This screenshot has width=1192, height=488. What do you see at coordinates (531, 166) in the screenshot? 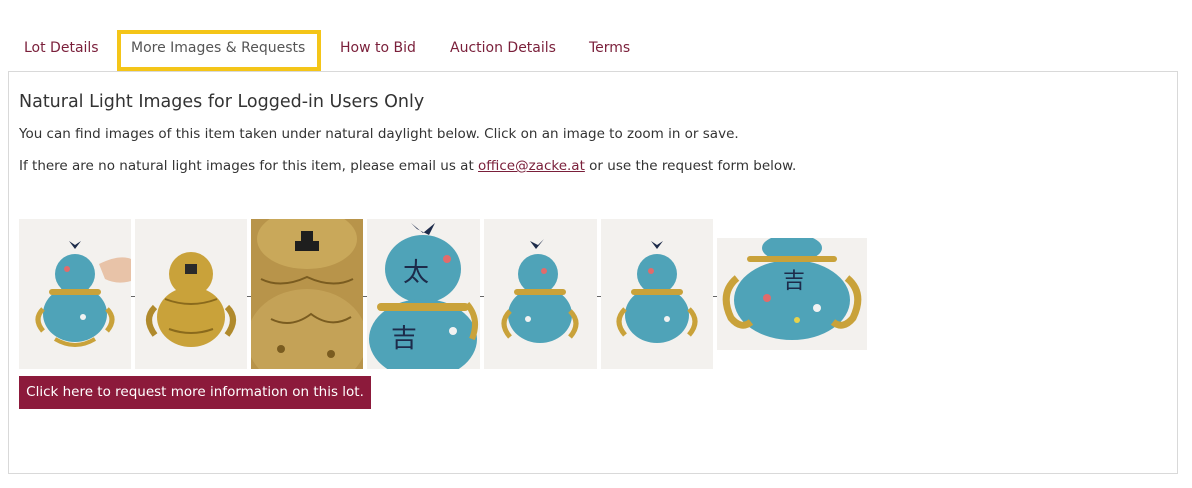
I see `email-link: office@zacke.at` at bounding box center [531, 166].